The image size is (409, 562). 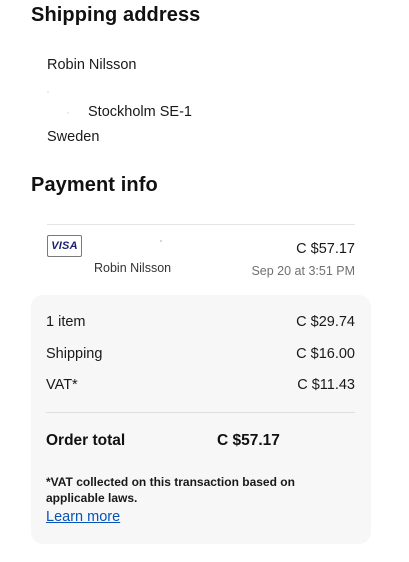 What do you see at coordinates (86, 440) in the screenshot?
I see `order-total-label: Order total` at bounding box center [86, 440].